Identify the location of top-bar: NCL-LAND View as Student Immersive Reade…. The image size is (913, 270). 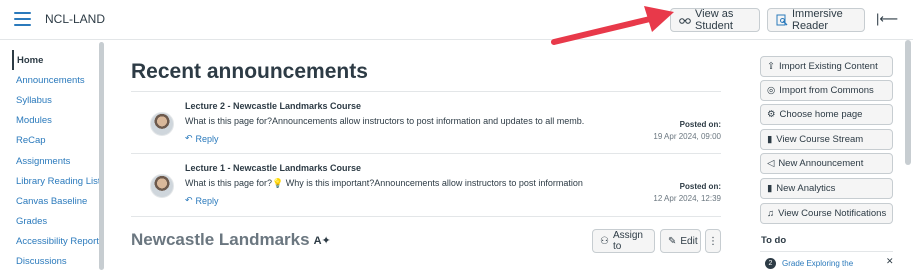
(456, 20).